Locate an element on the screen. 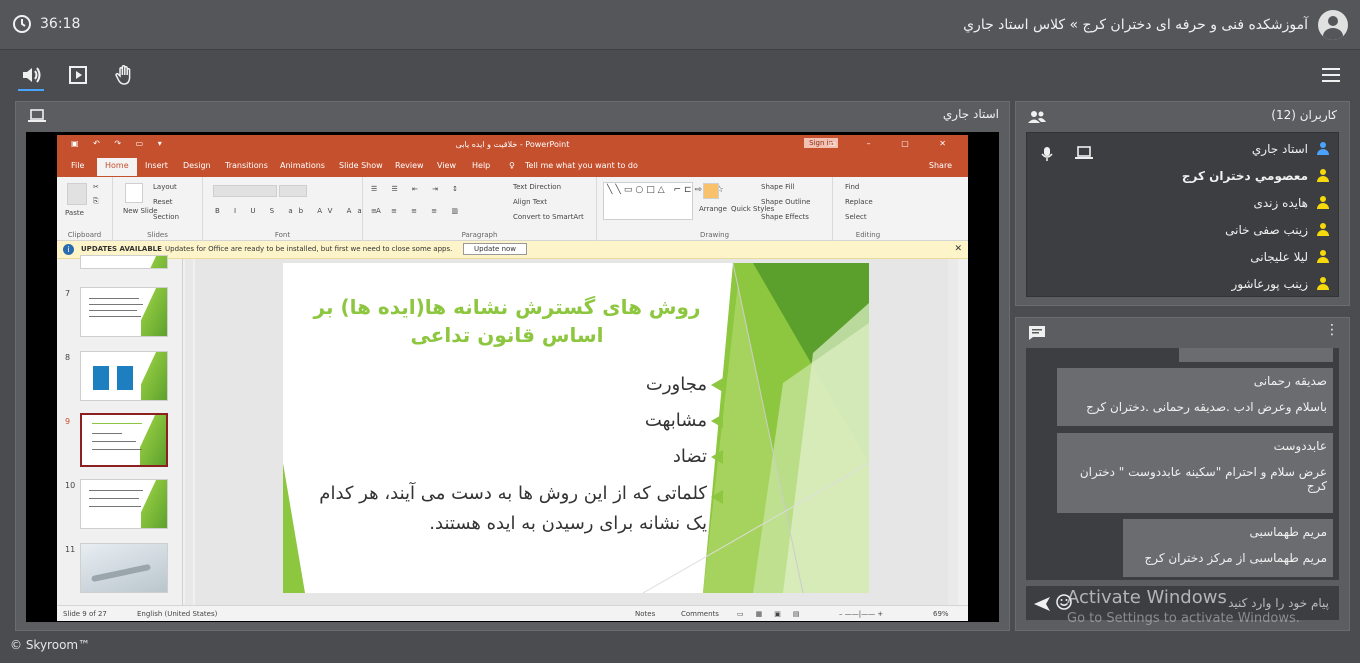  user-row: لیلا علیجانی is located at coordinates (1290, 257).